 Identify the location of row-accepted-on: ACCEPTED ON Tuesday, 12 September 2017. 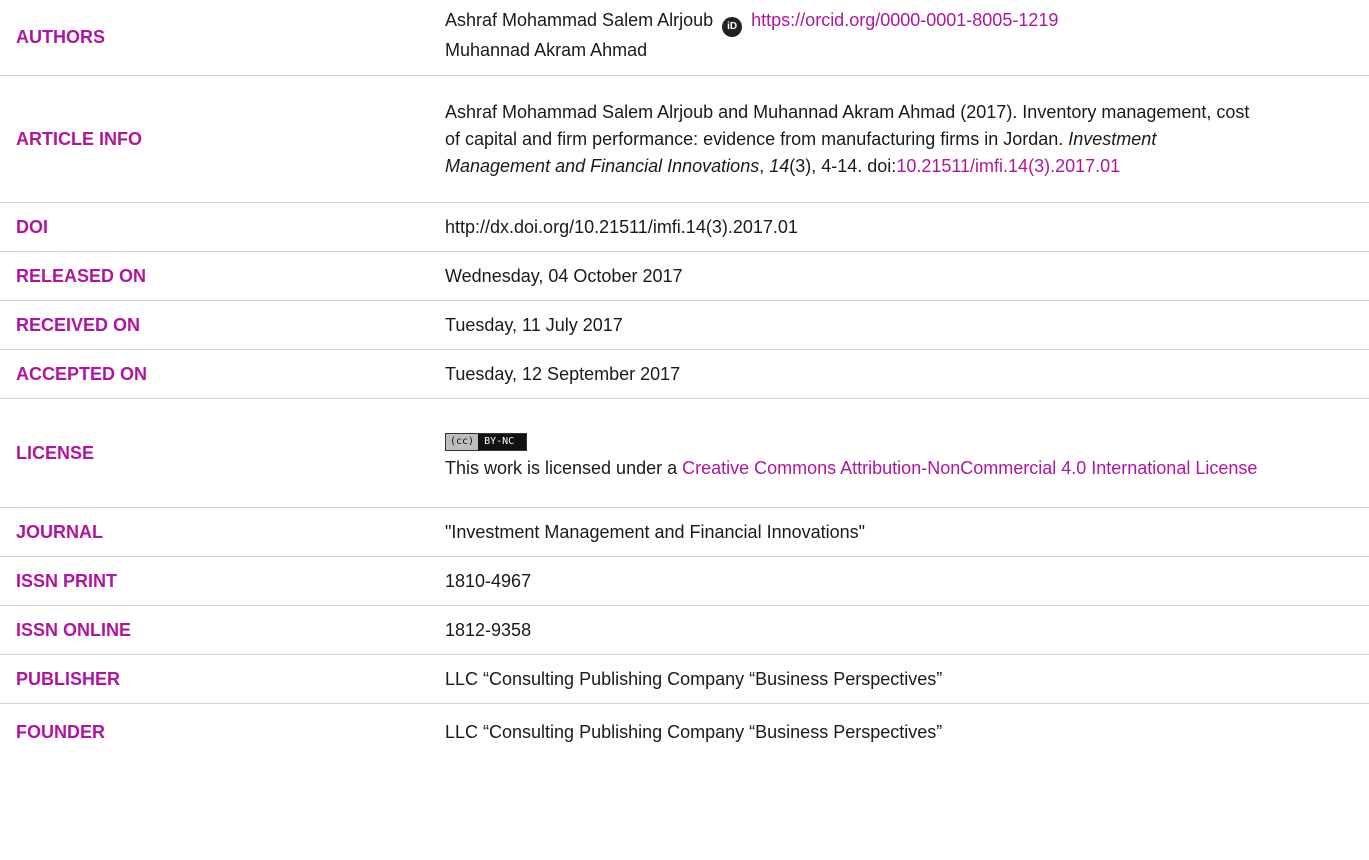
(684, 374).